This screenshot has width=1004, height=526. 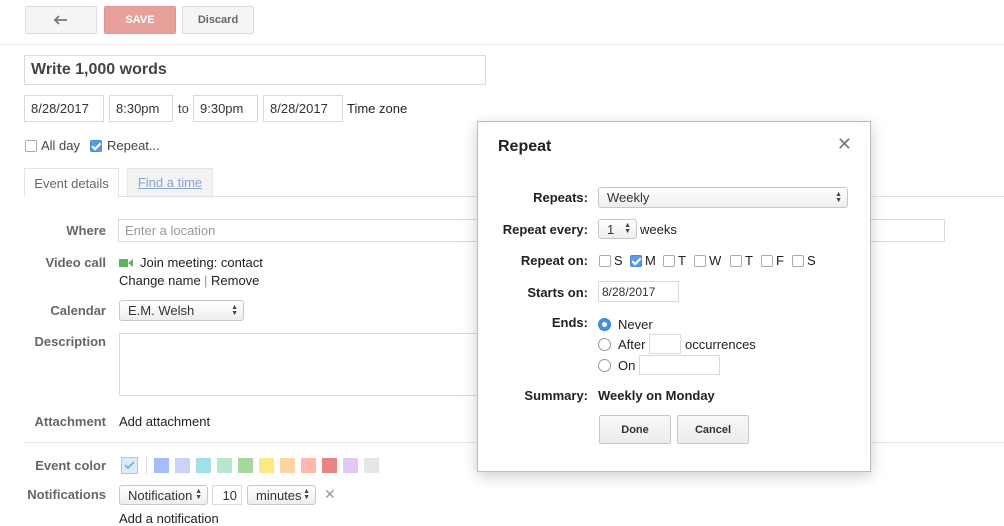 I want to click on check-icon, so click(x=129, y=465).